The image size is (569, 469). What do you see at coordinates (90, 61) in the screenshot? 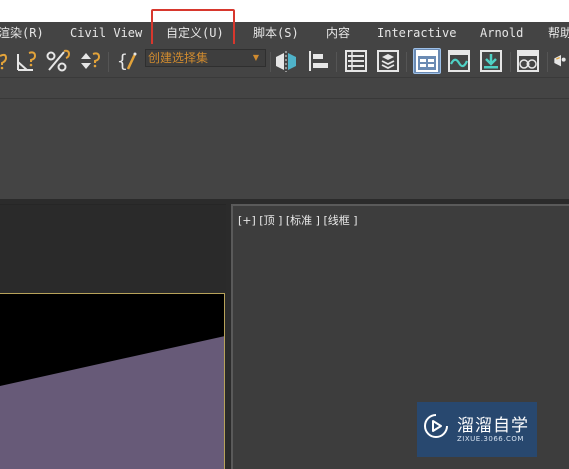
I see `spinner-snap-icon` at bounding box center [90, 61].